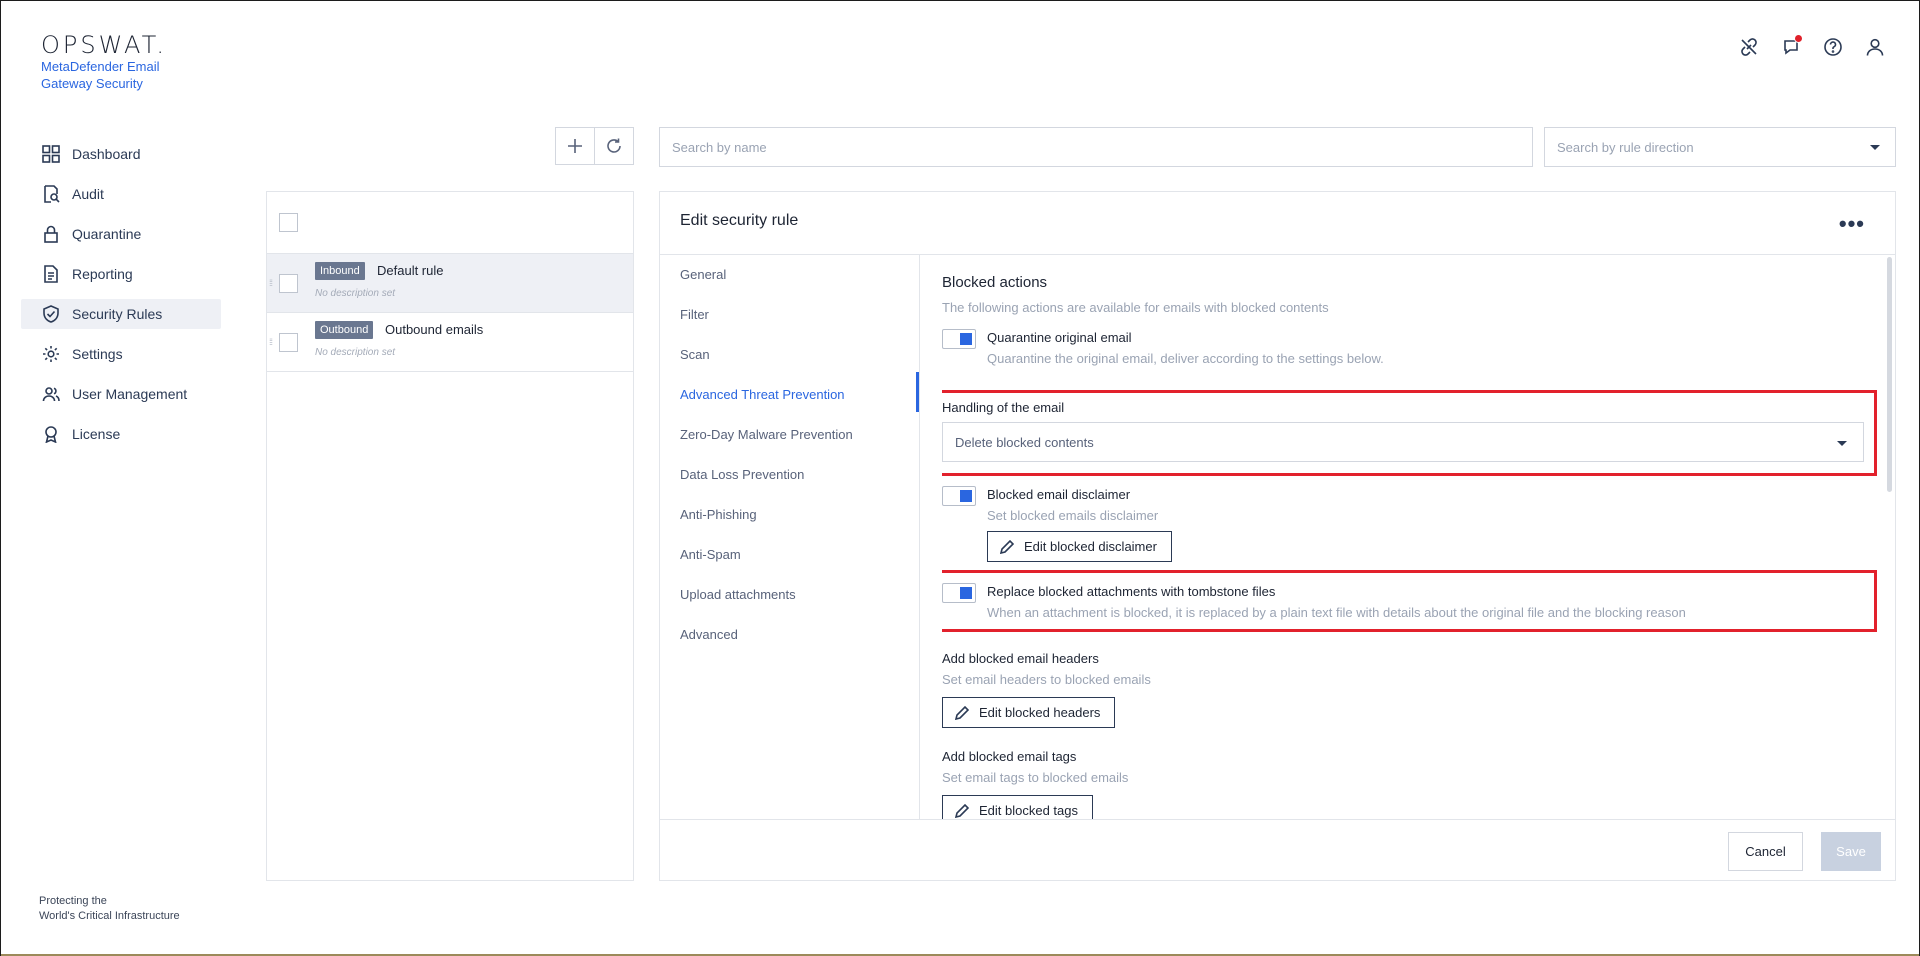 The width and height of the screenshot is (1920, 956). I want to click on tab-data-loss-prevention: Data Loss Prevention, so click(789, 474).